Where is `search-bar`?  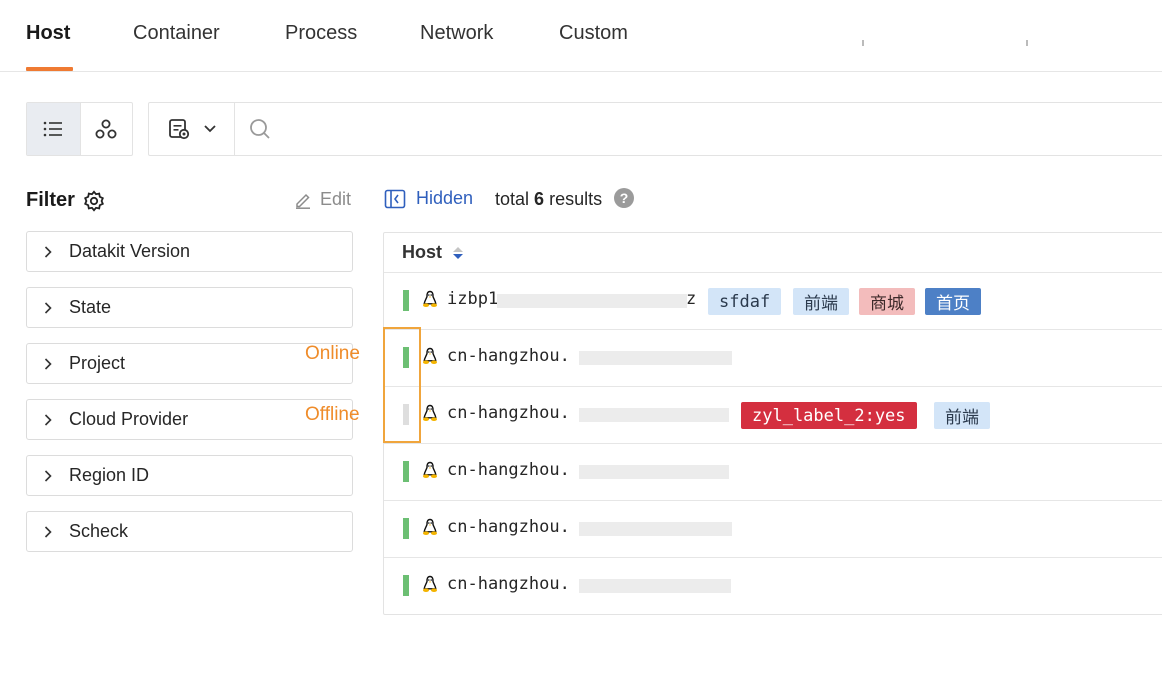
search-bar is located at coordinates (655, 129).